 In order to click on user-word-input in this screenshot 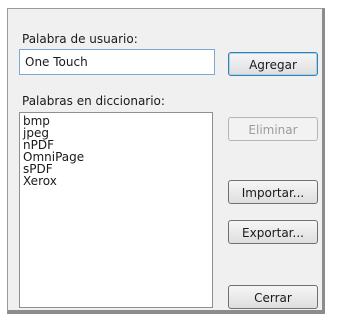, I will do `click(117, 62)`.